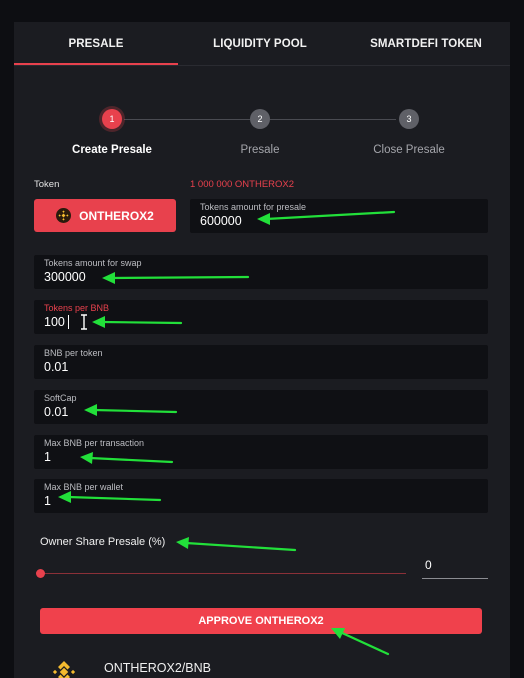 This screenshot has height=678, width=524. What do you see at coordinates (84, 487) in the screenshot?
I see `max-per-wallet-label: Max BNB per wallet` at bounding box center [84, 487].